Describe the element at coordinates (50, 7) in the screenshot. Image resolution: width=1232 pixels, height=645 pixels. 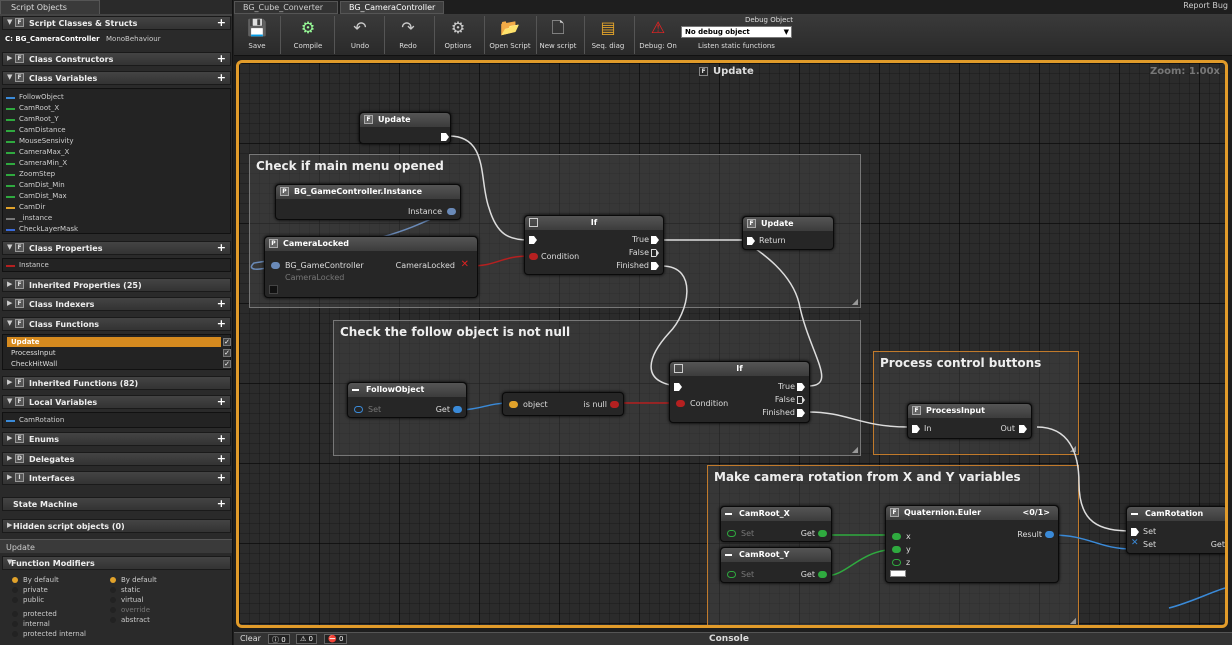
I see `script-objects-tab: Script Objects` at that location.